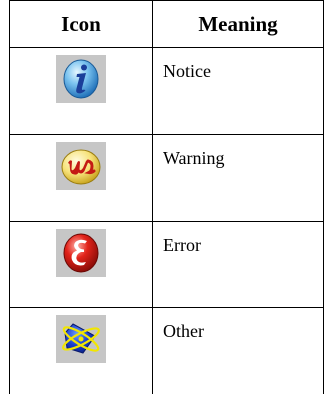 Image resolution: width=326 pixels, height=394 pixels. I want to click on error-icon, so click(81, 252).